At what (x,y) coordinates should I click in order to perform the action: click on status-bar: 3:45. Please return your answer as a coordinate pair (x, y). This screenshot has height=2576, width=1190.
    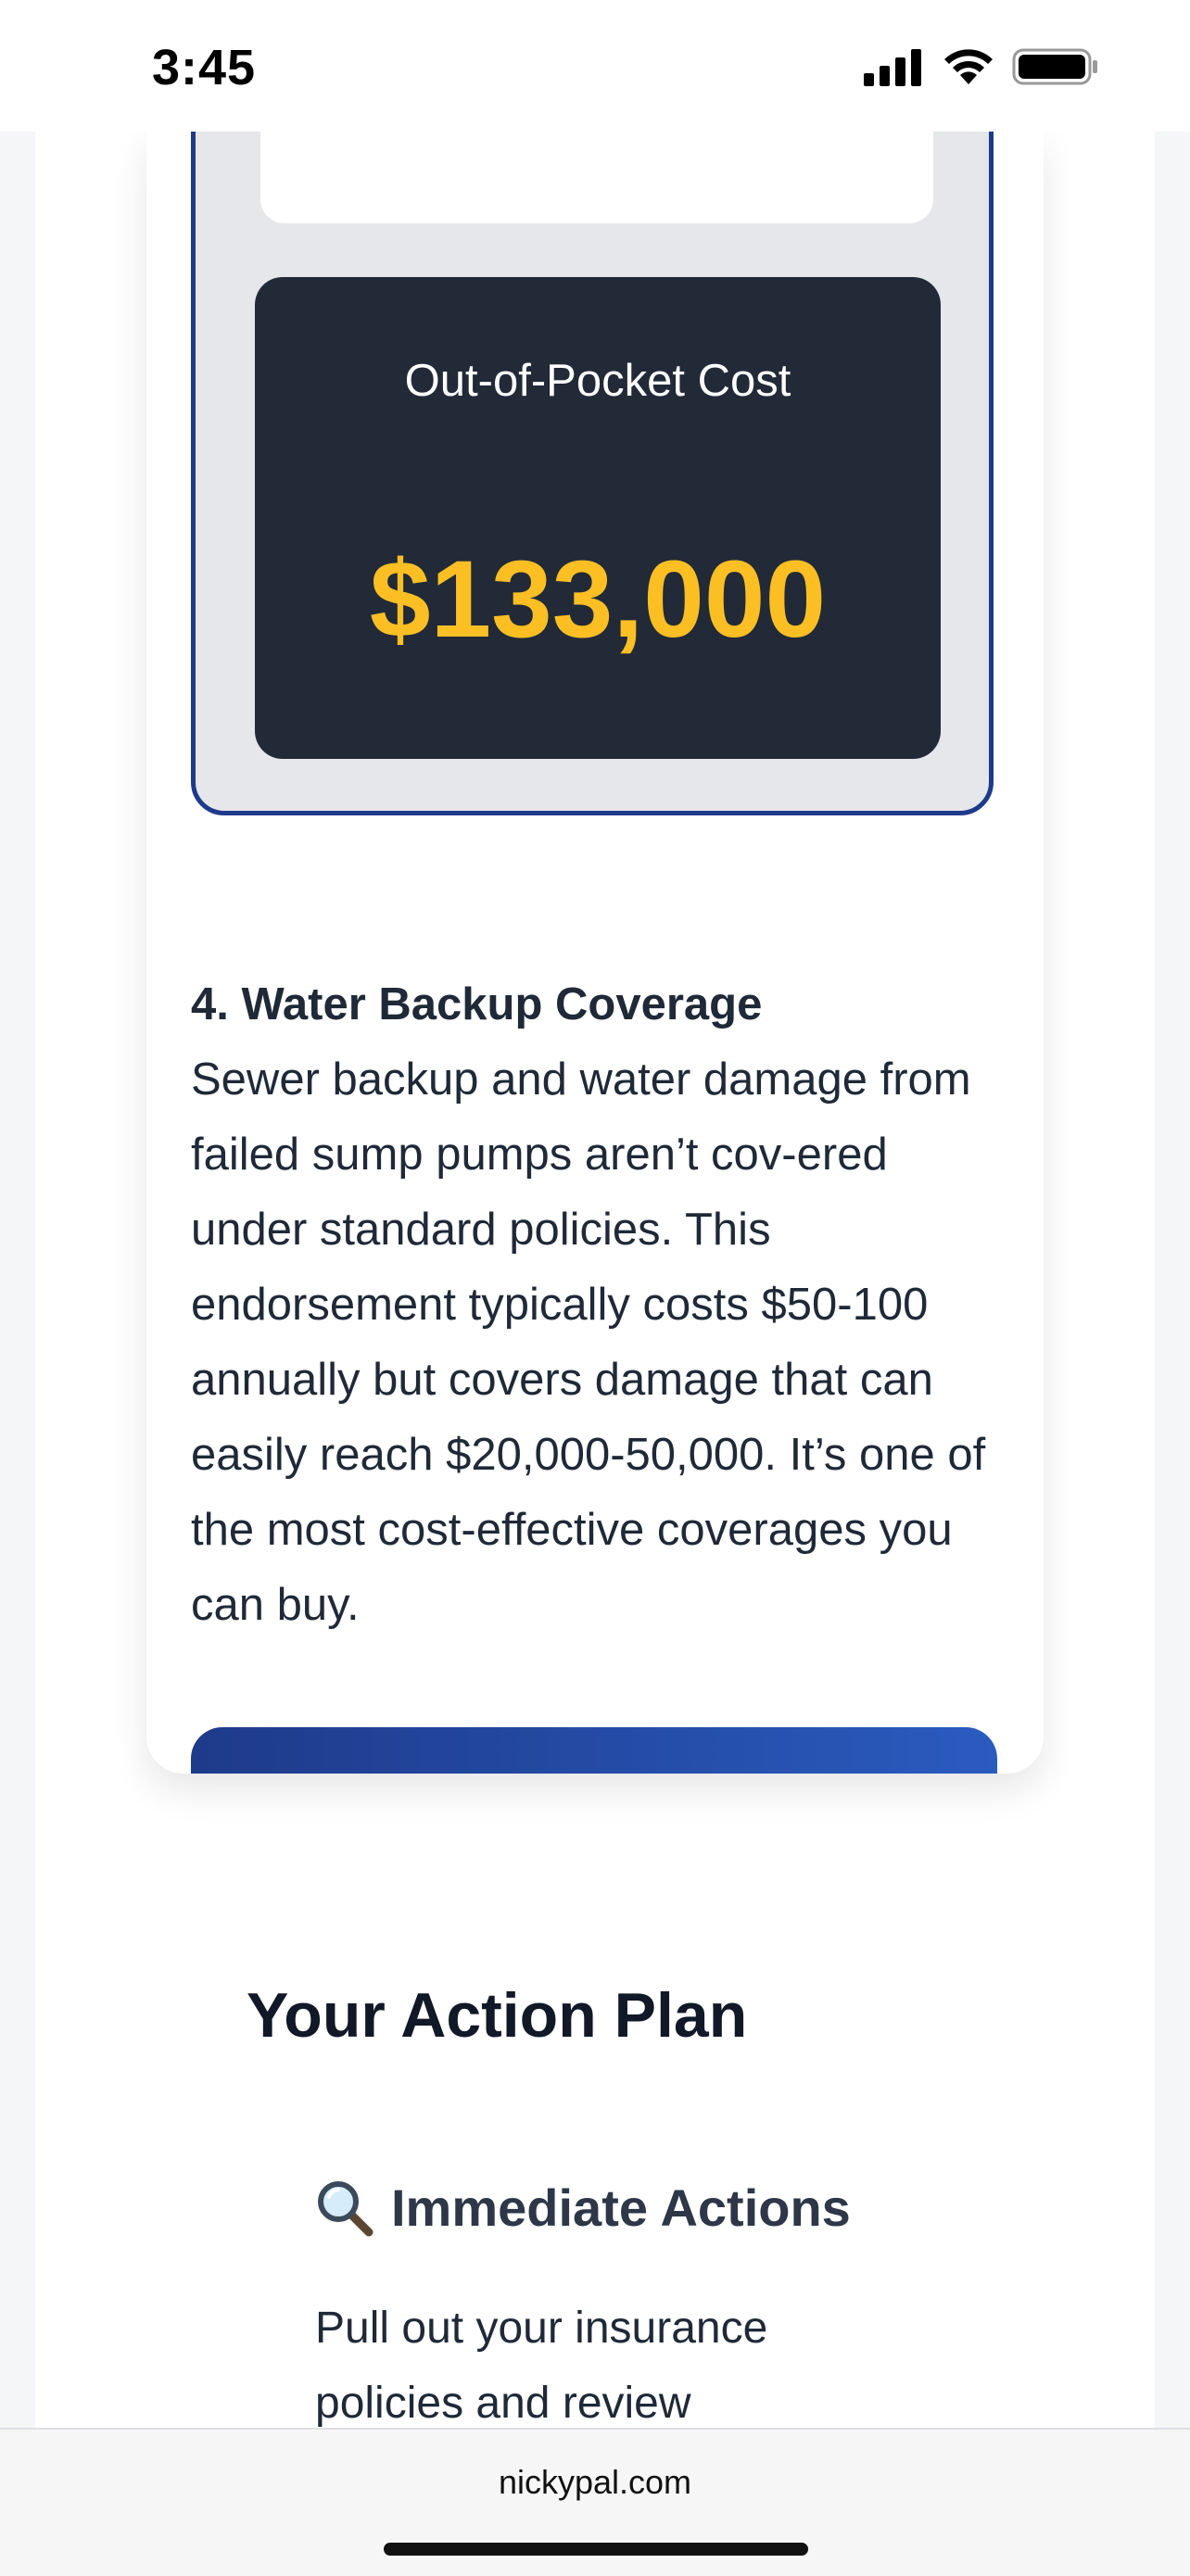
    Looking at the image, I should click on (595, 66).